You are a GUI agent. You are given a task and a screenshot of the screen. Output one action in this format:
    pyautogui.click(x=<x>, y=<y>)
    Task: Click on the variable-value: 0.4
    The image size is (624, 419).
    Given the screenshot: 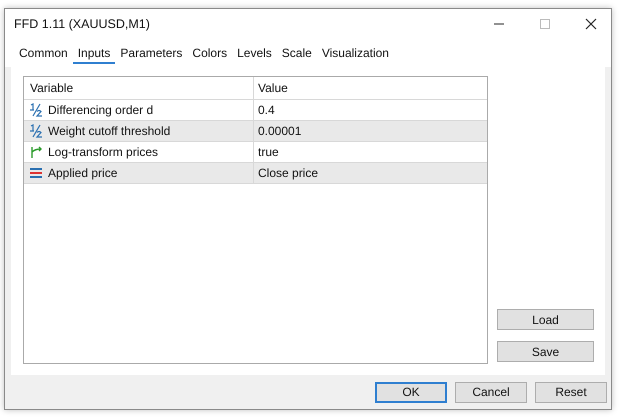 What is the action you would take?
    pyautogui.click(x=264, y=110)
    